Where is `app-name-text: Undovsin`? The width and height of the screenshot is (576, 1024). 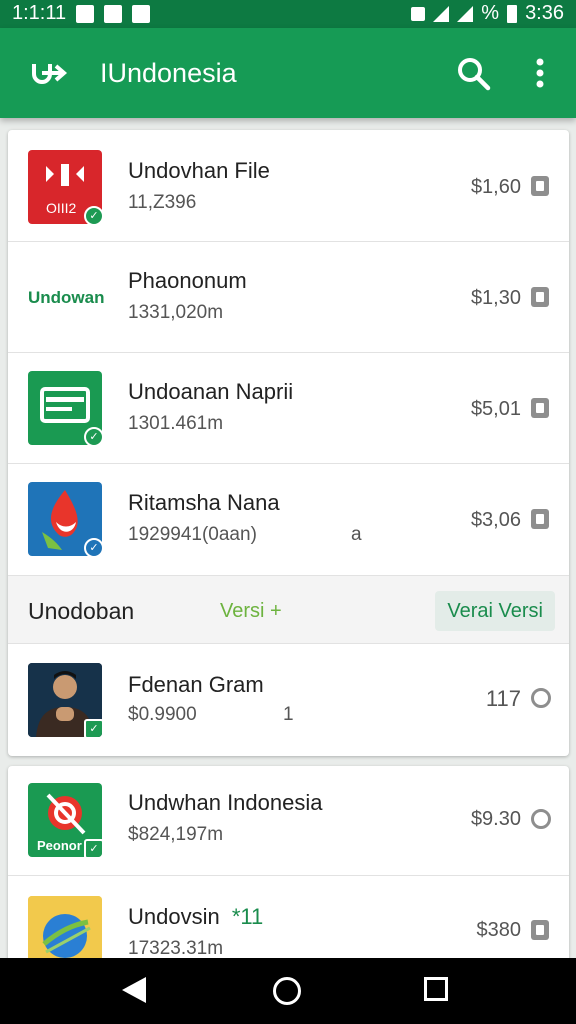
app-name-text: Undovsin is located at coordinates (174, 916).